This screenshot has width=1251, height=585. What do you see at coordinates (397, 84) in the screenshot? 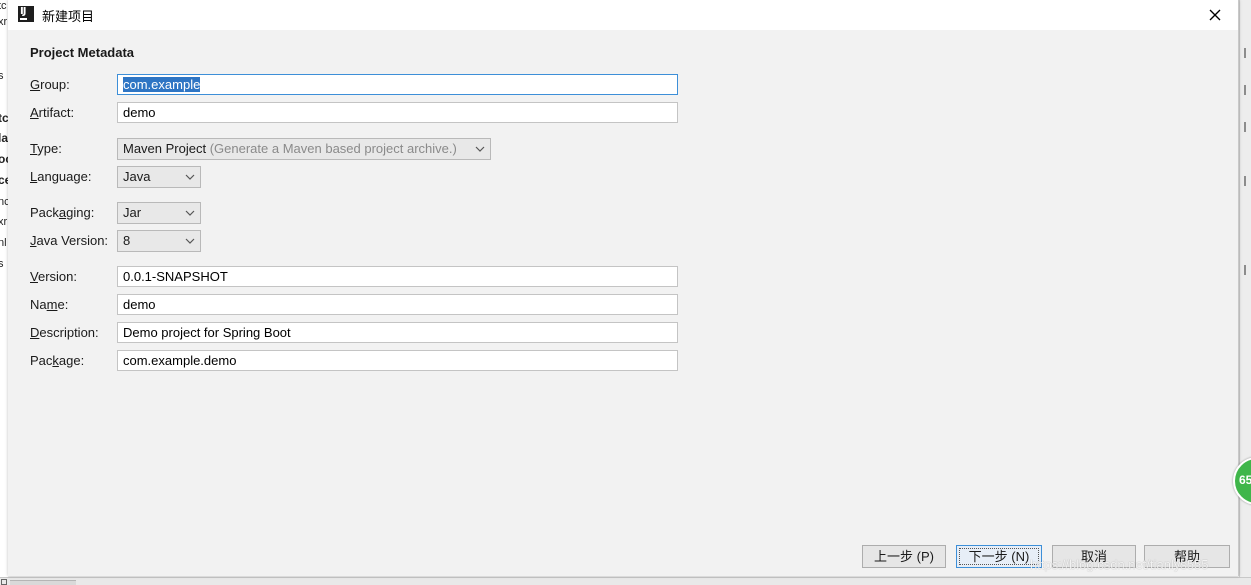
I see `group-input: com.example` at bounding box center [397, 84].